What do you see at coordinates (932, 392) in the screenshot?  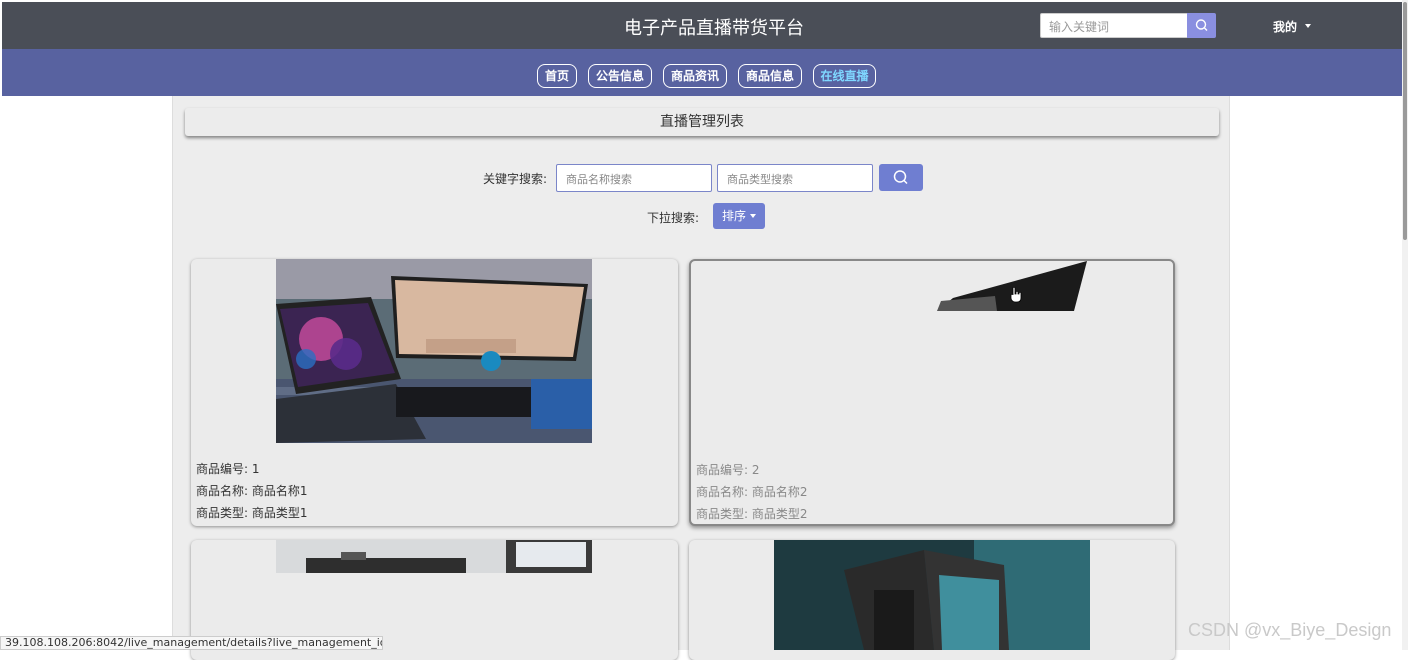 I see `product-card: 商品编号: 2 商品名称: 商品名称2 商品类型: 商品类型2` at bounding box center [932, 392].